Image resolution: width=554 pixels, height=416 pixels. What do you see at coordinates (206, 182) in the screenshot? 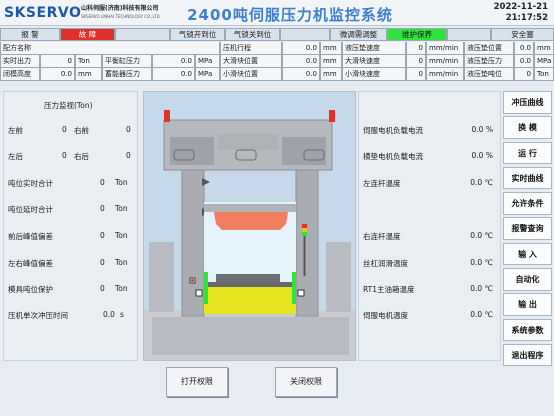
I see `arrow-marker` at bounding box center [206, 182].